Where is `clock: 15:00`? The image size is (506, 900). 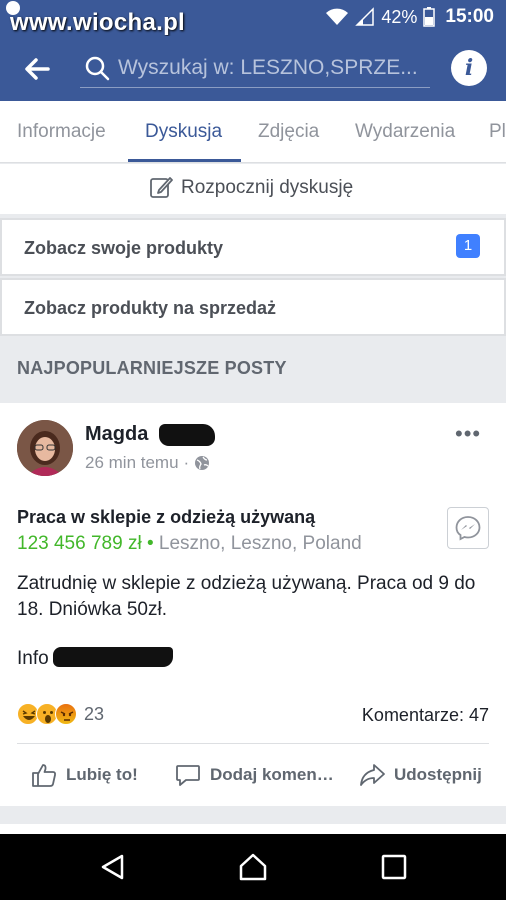 clock: 15:00 is located at coordinates (469, 16).